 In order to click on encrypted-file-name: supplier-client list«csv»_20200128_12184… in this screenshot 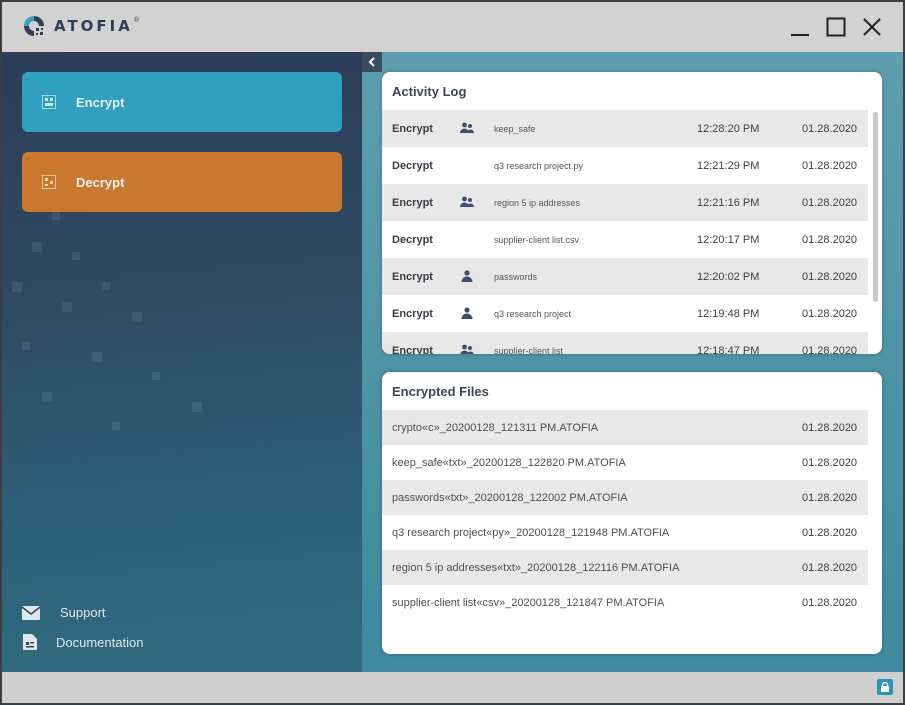, I will do `click(528, 602)`.